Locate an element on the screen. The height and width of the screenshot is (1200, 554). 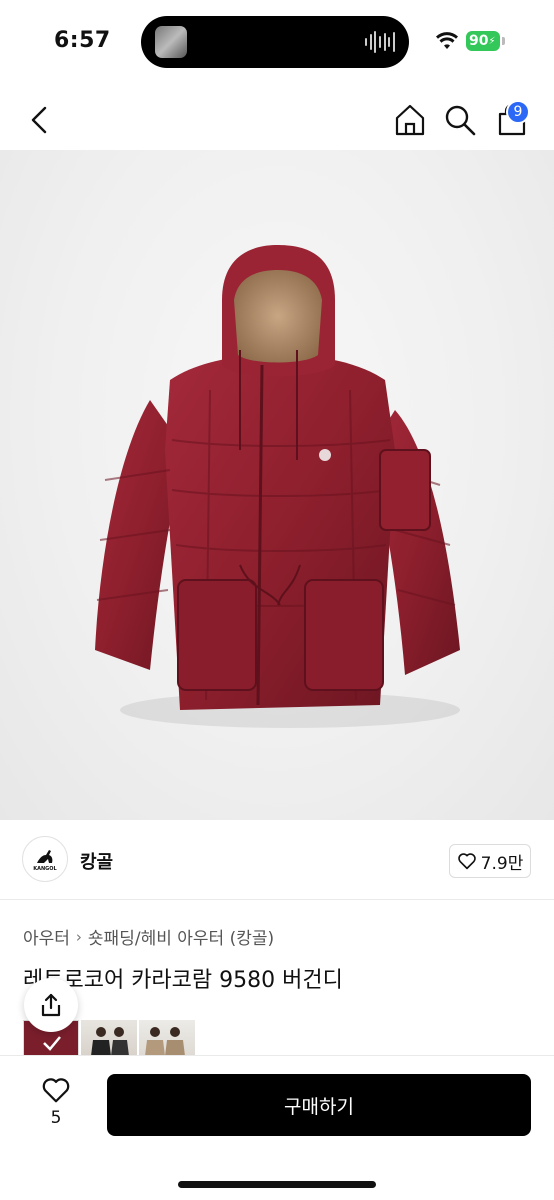
chevron-right-icon: › is located at coordinates (78, 936).